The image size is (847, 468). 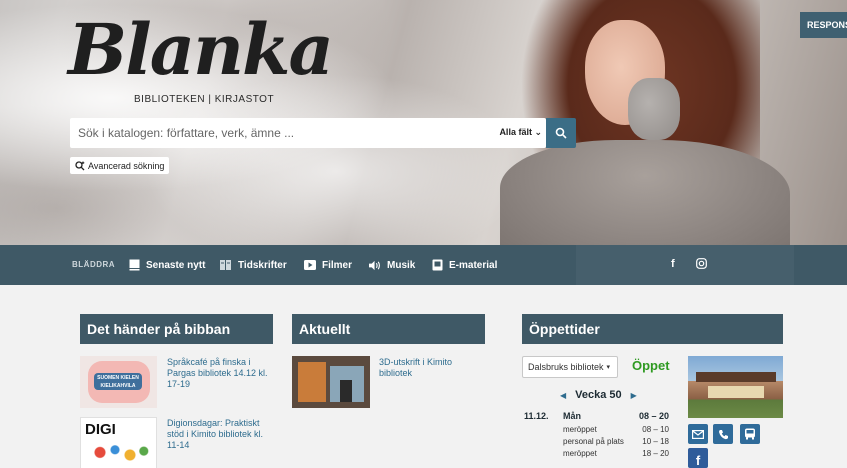 I want to click on search-field-label: Alla fält, so click(x=515, y=132).